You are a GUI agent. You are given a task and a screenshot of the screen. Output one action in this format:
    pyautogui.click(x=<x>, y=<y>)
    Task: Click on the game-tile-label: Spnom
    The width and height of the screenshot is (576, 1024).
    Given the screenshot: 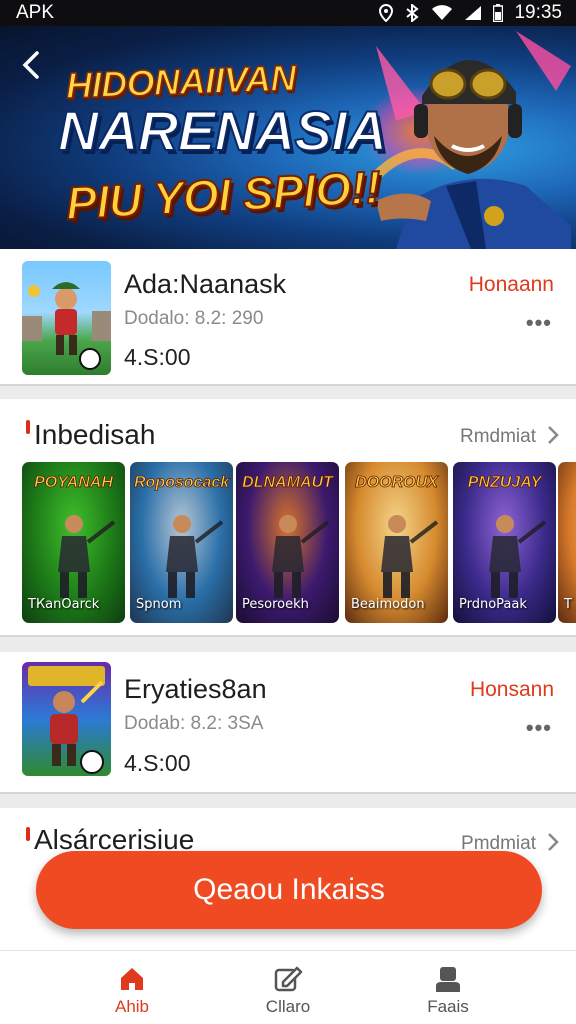 What is the action you would take?
    pyautogui.click(x=159, y=604)
    